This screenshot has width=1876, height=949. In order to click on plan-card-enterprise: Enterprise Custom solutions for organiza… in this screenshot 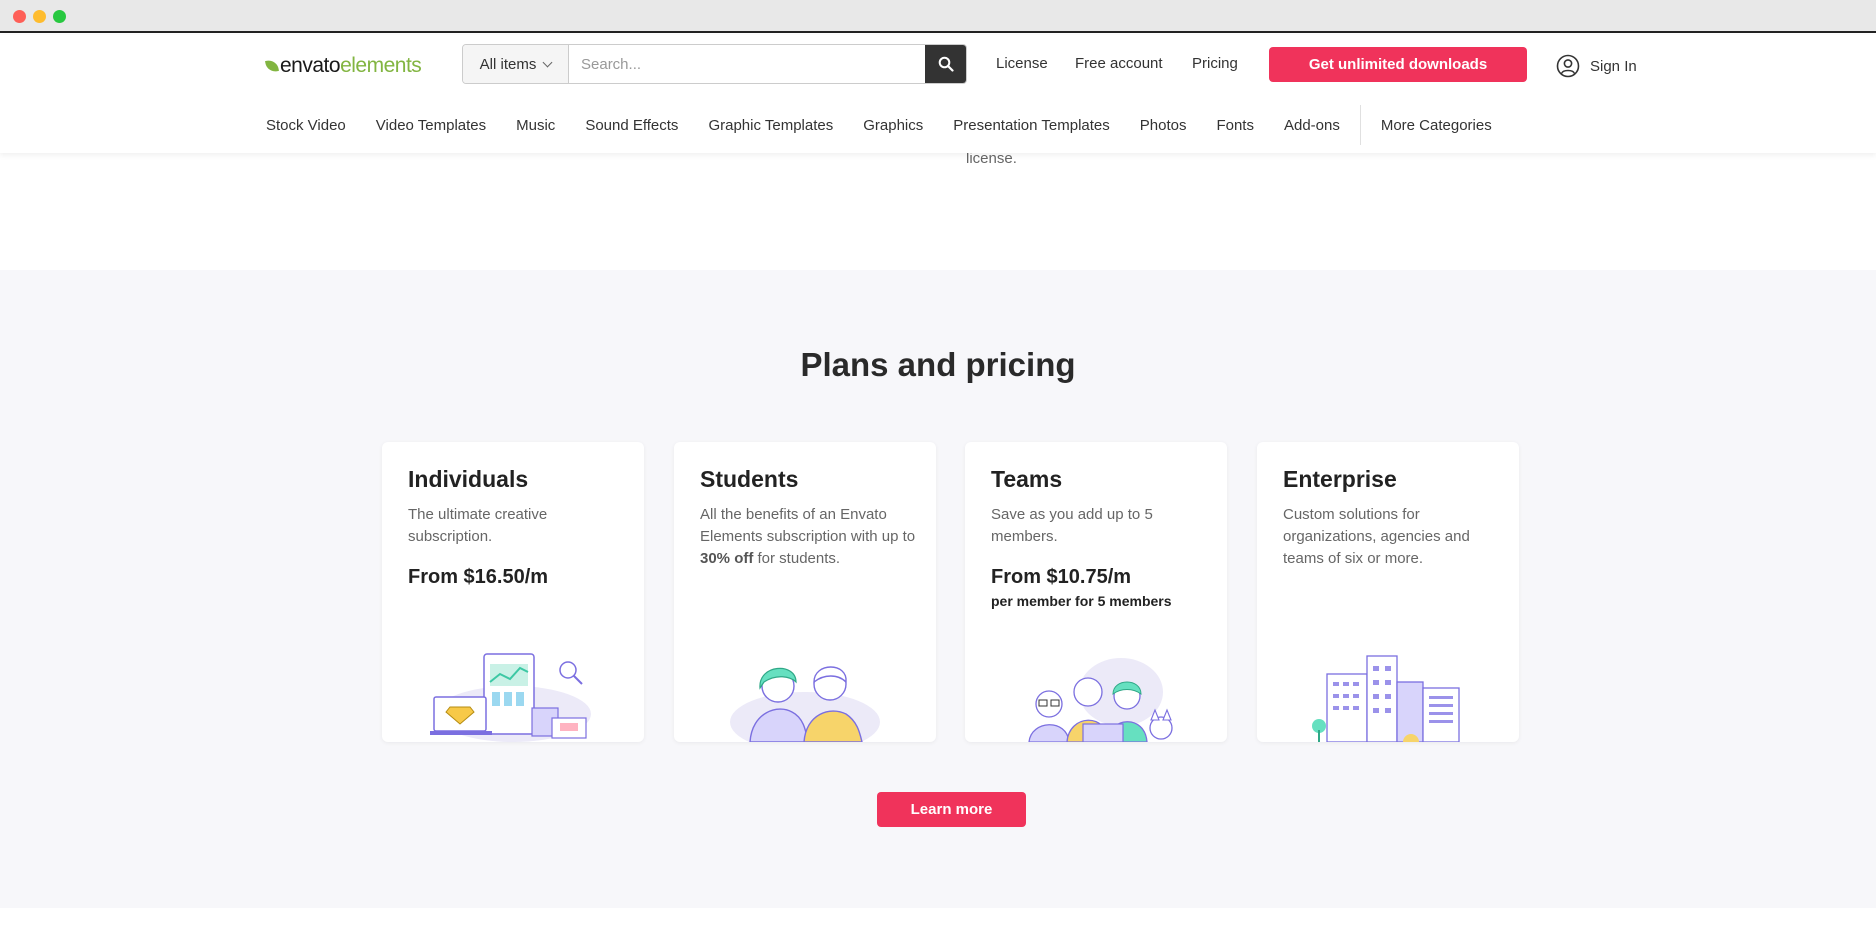, I will do `click(1388, 592)`.